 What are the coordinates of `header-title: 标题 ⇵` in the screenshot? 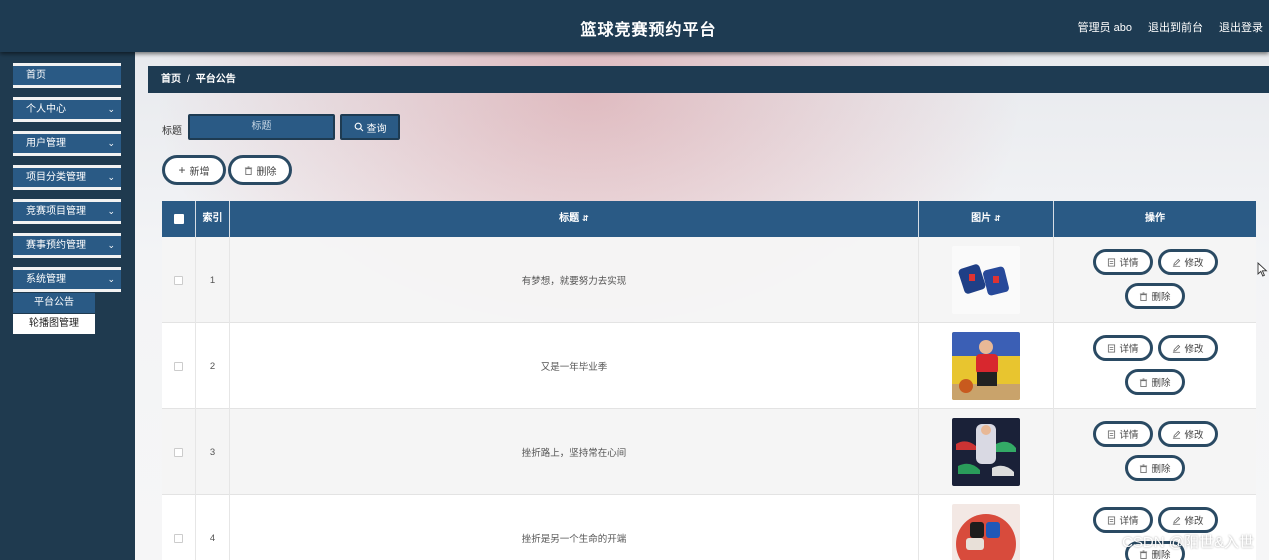 It's located at (574, 219).